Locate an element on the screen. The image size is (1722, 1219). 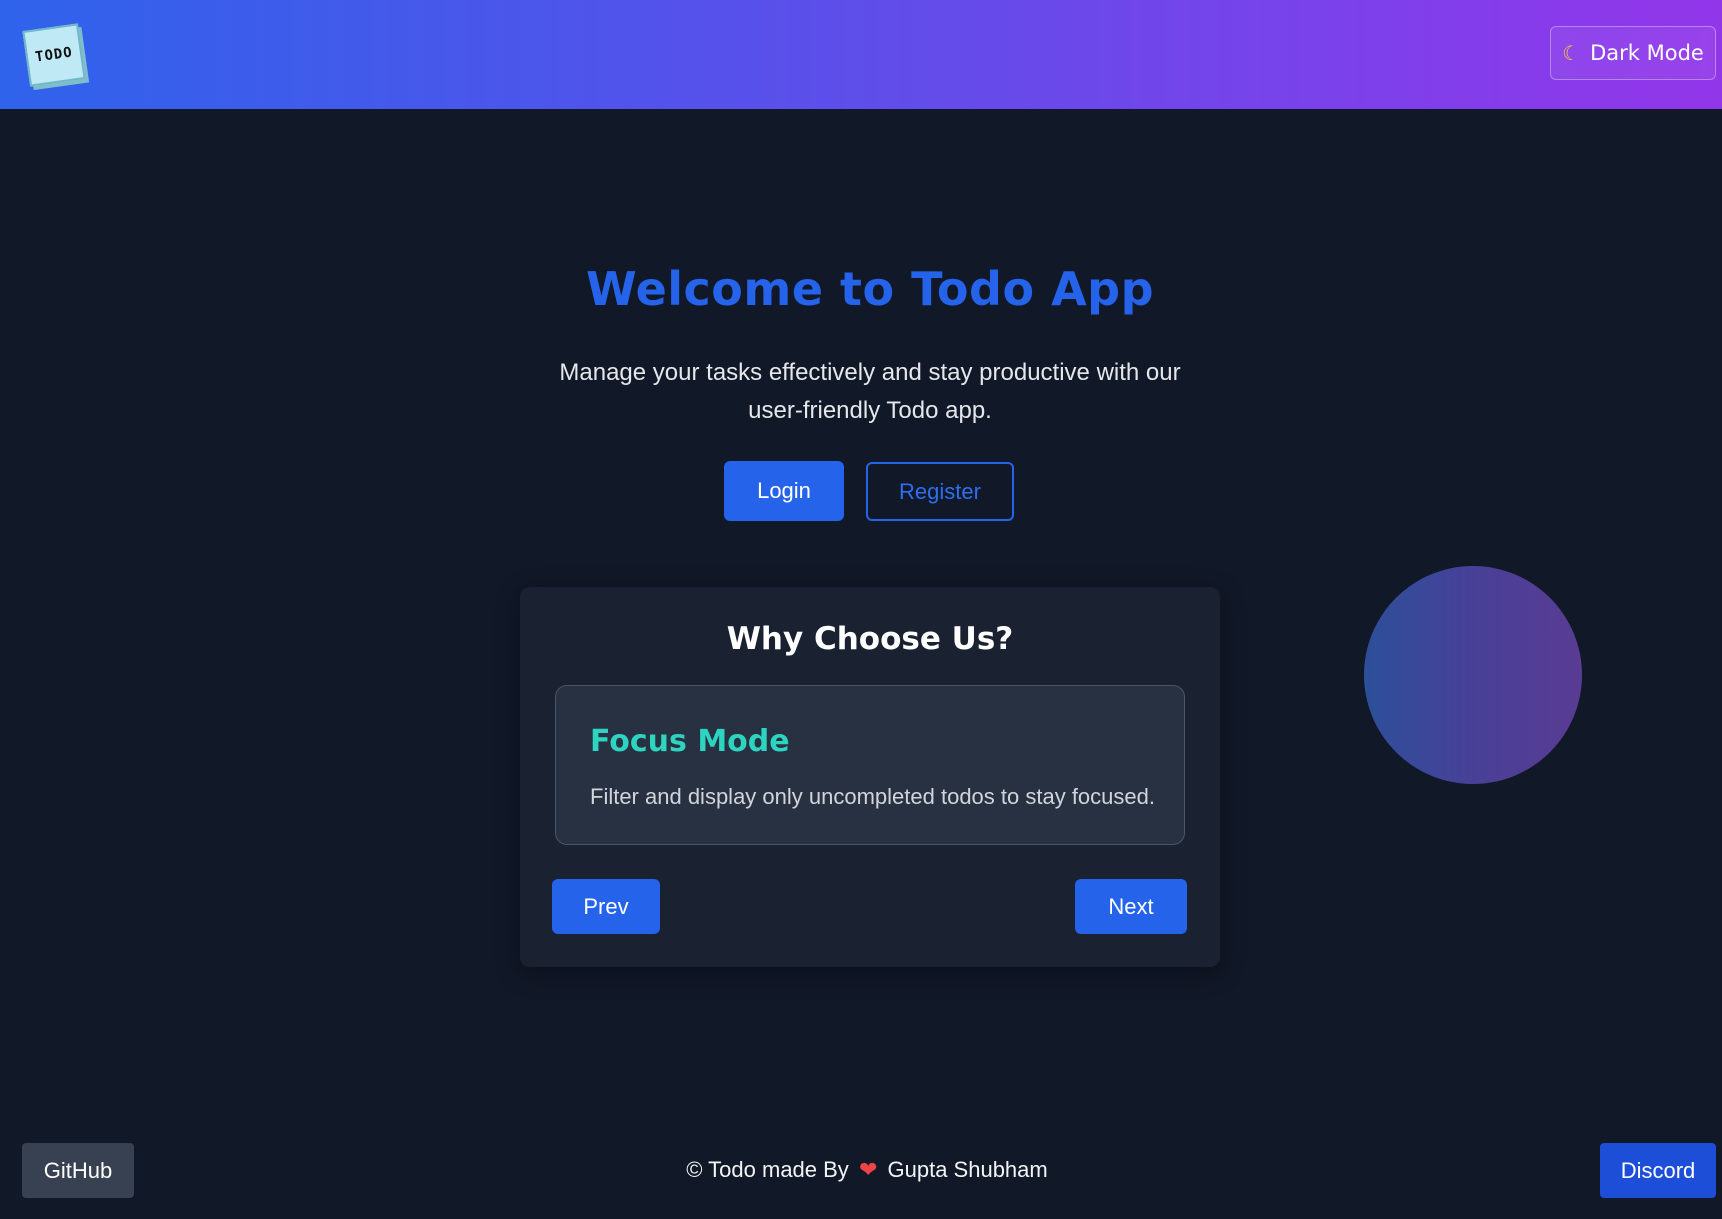
dark-mode-toggle-button: ☾ Dark Mode is located at coordinates (1633, 53).